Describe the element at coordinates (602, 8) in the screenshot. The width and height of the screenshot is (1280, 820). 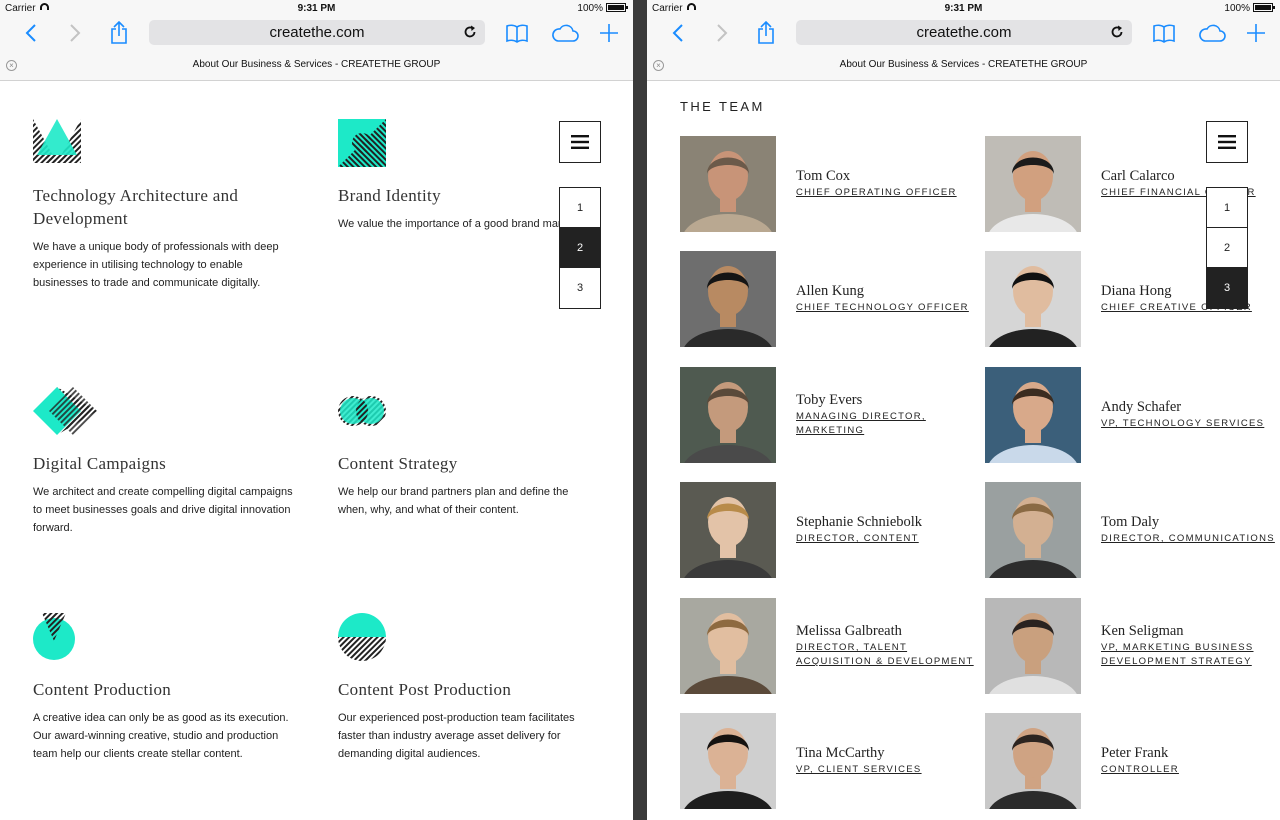
I see `battery-status: 100%` at that location.